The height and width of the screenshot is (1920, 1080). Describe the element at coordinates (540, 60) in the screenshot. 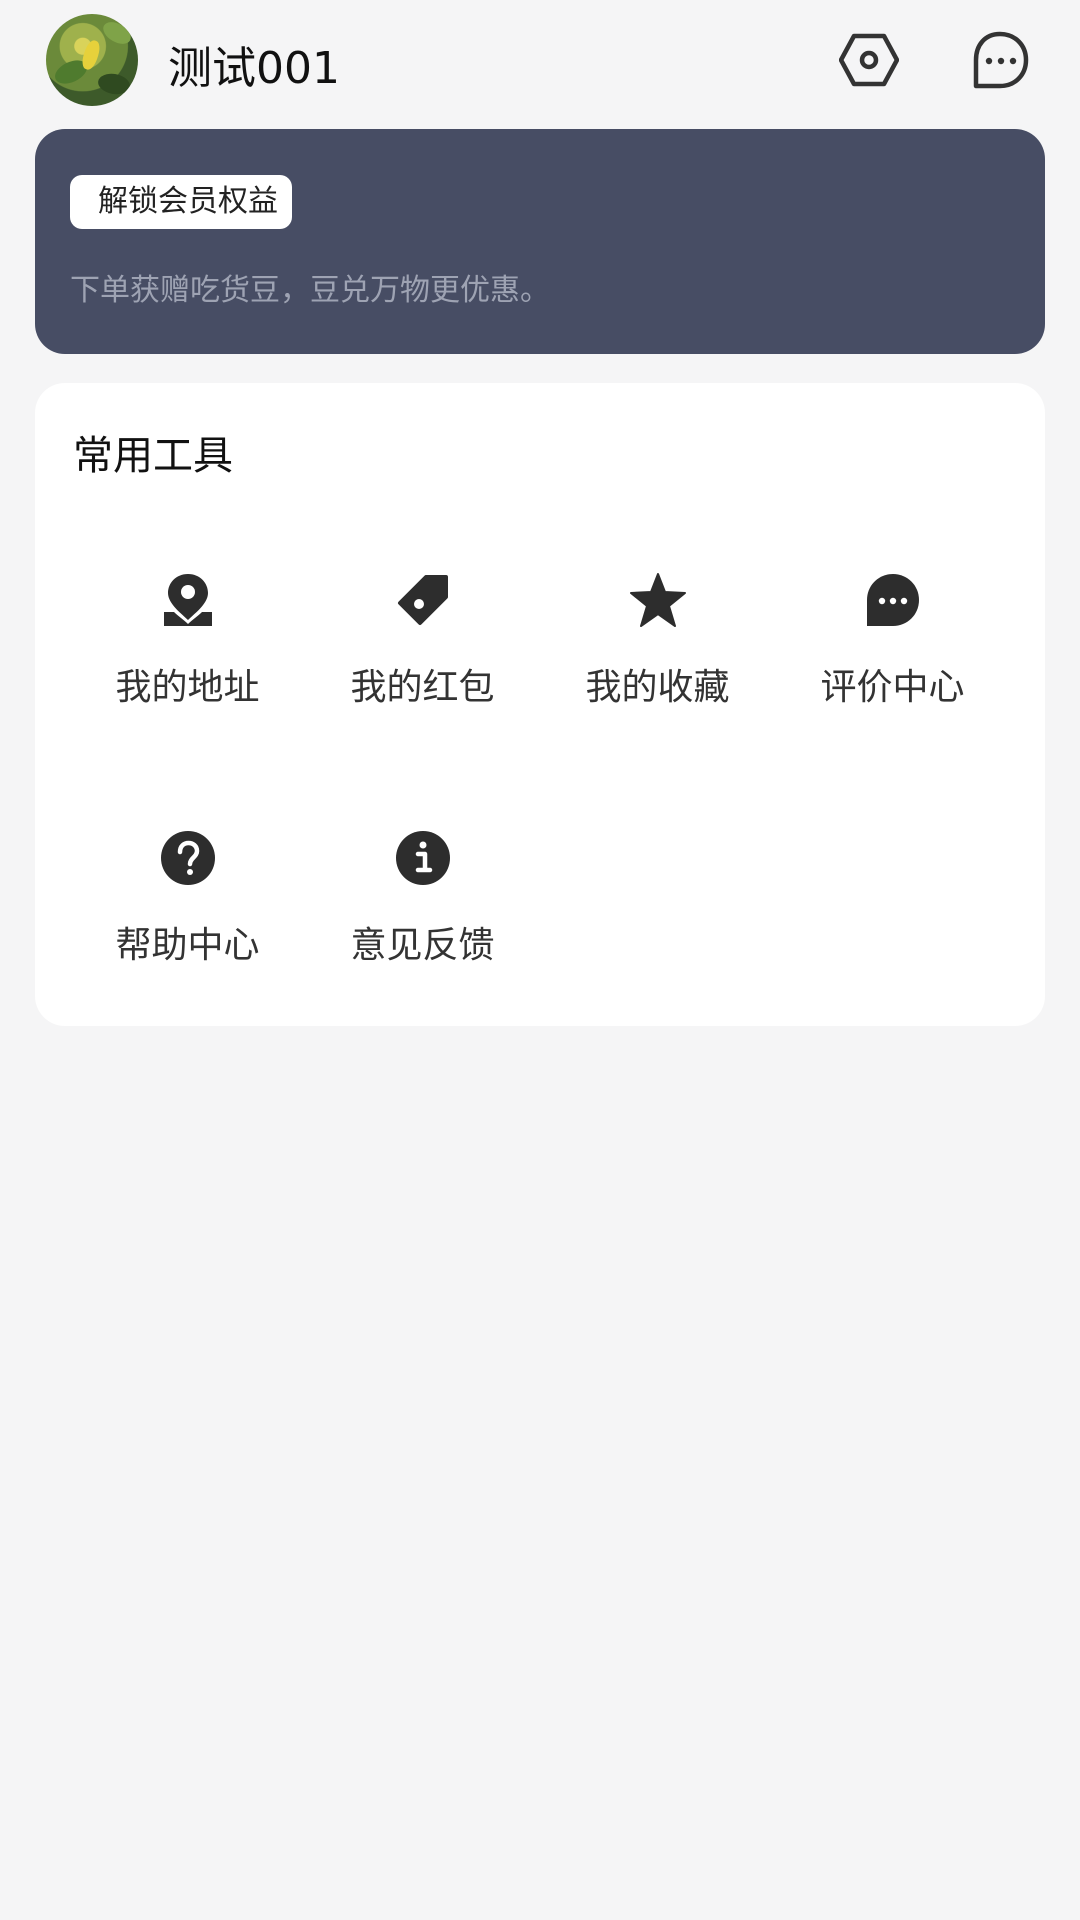

I see `profile-header: 测试001` at that location.